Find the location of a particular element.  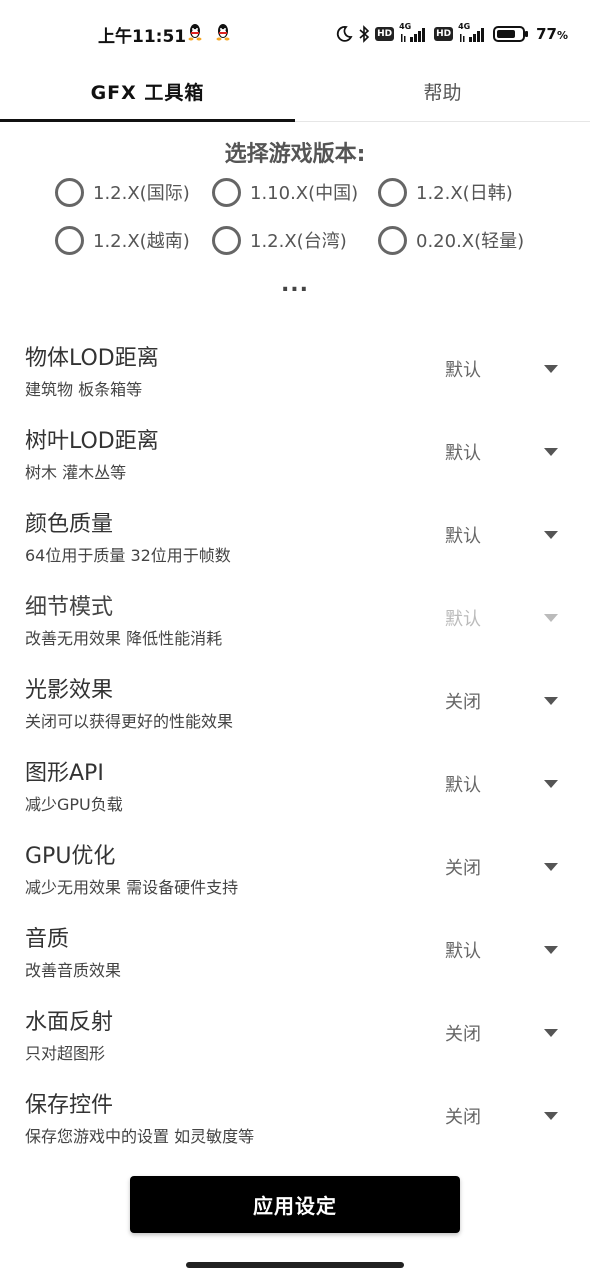

setting-title: 音质 is located at coordinates (47, 939).